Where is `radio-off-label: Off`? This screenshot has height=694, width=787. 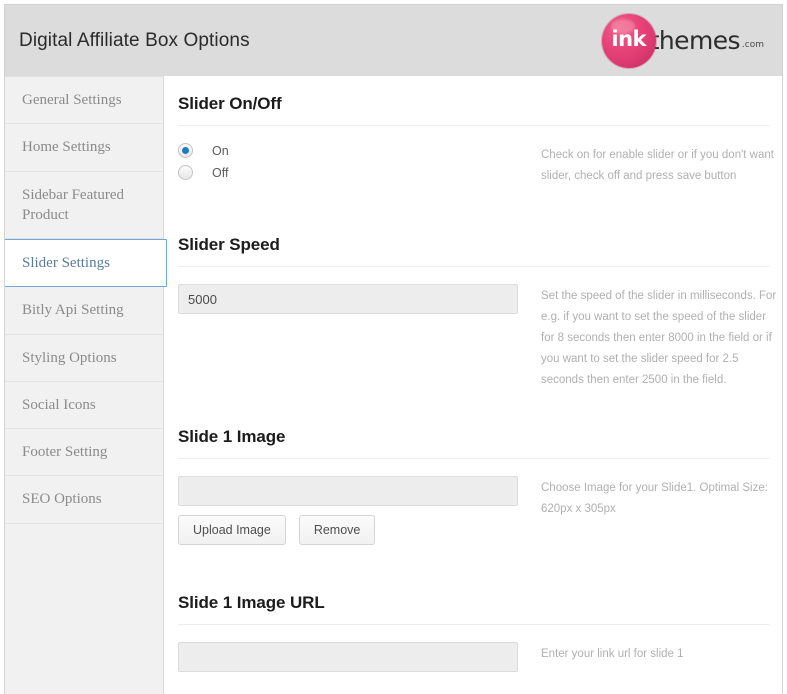
radio-off-label: Off is located at coordinates (220, 172).